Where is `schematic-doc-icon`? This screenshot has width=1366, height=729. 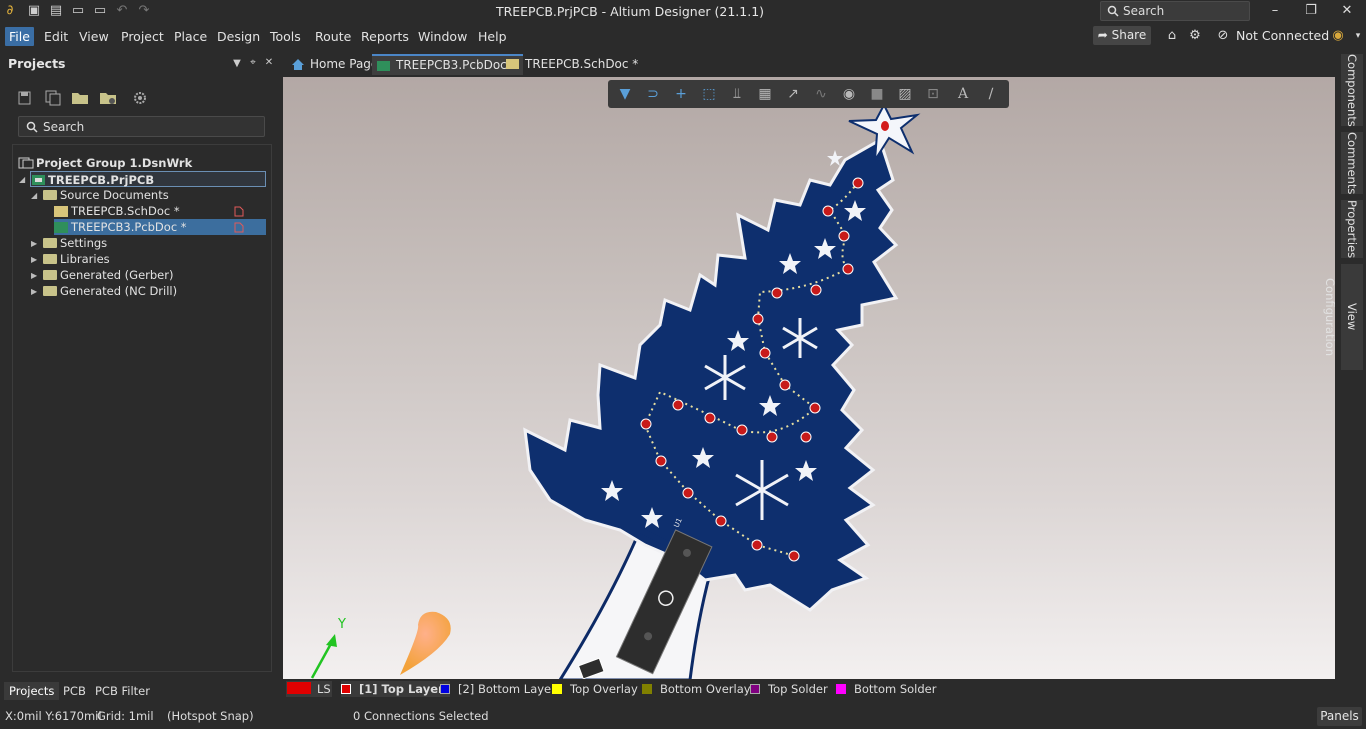 schematic-doc-icon is located at coordinates (61, 211).